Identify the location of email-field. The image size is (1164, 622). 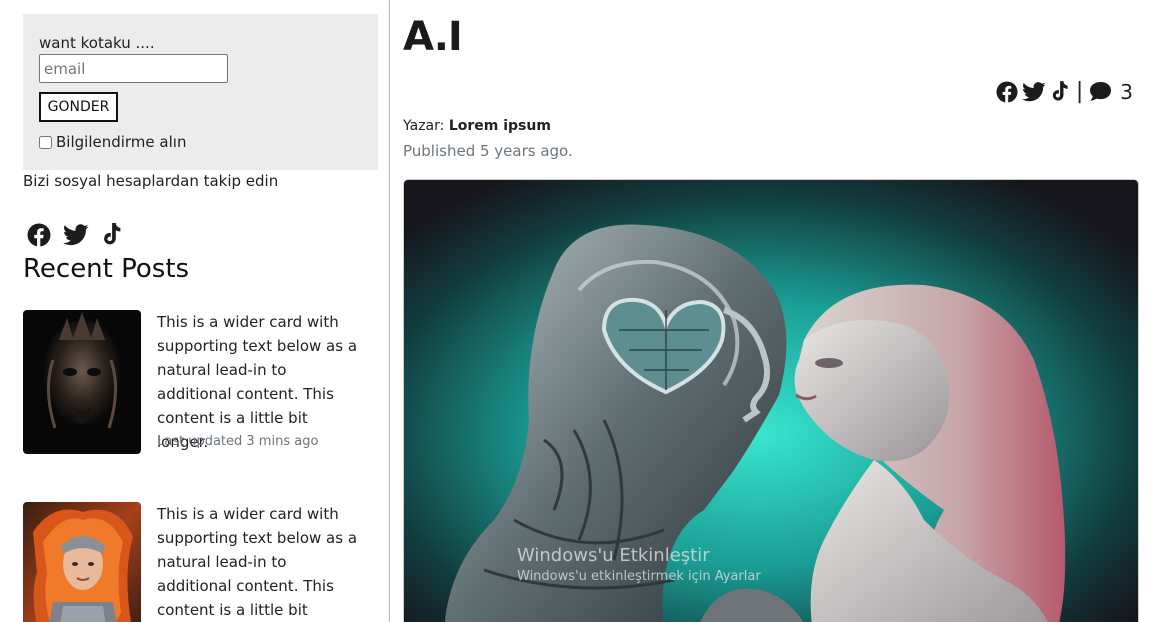
(133, 68).